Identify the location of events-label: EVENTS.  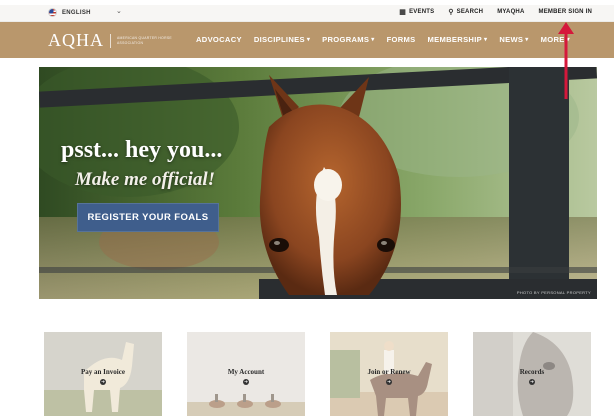
(422, 12).